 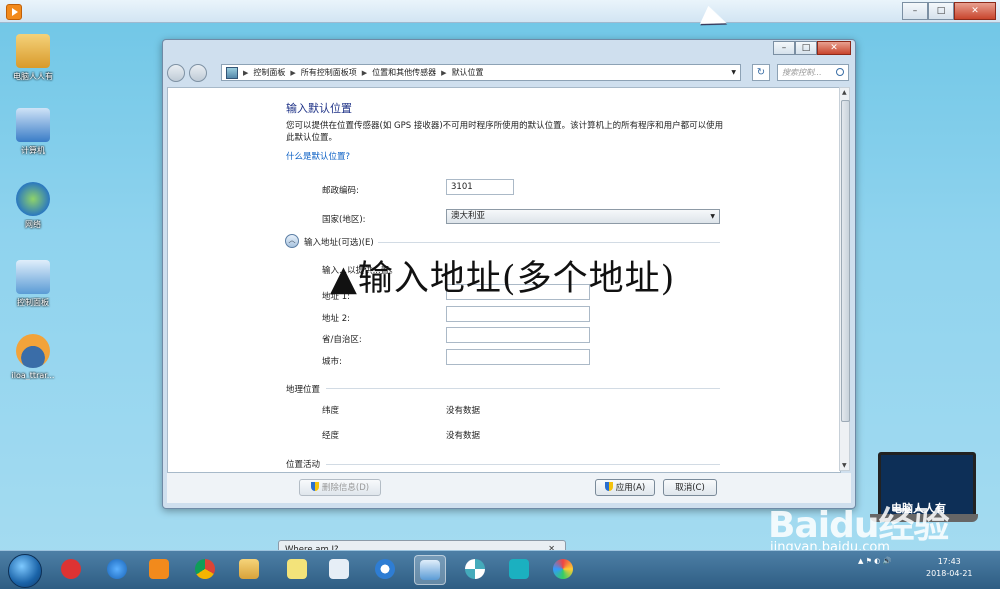 I want to click on vertical-scrollbar: ▲ ▼, so click(x=844, y=279).